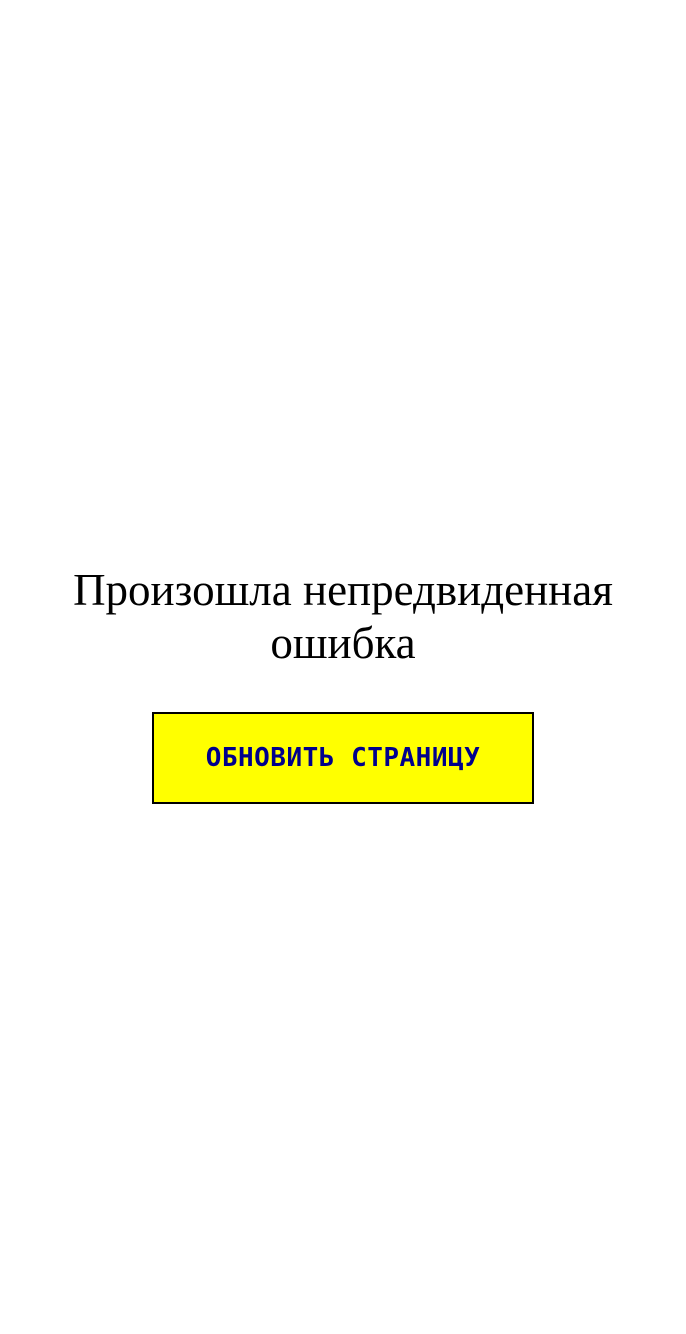 This screenshot has height=1334, width=686. I want to click on reload-page-button: ОБНОВИТЬ СТРАНИЦУ, so click(343, 758).